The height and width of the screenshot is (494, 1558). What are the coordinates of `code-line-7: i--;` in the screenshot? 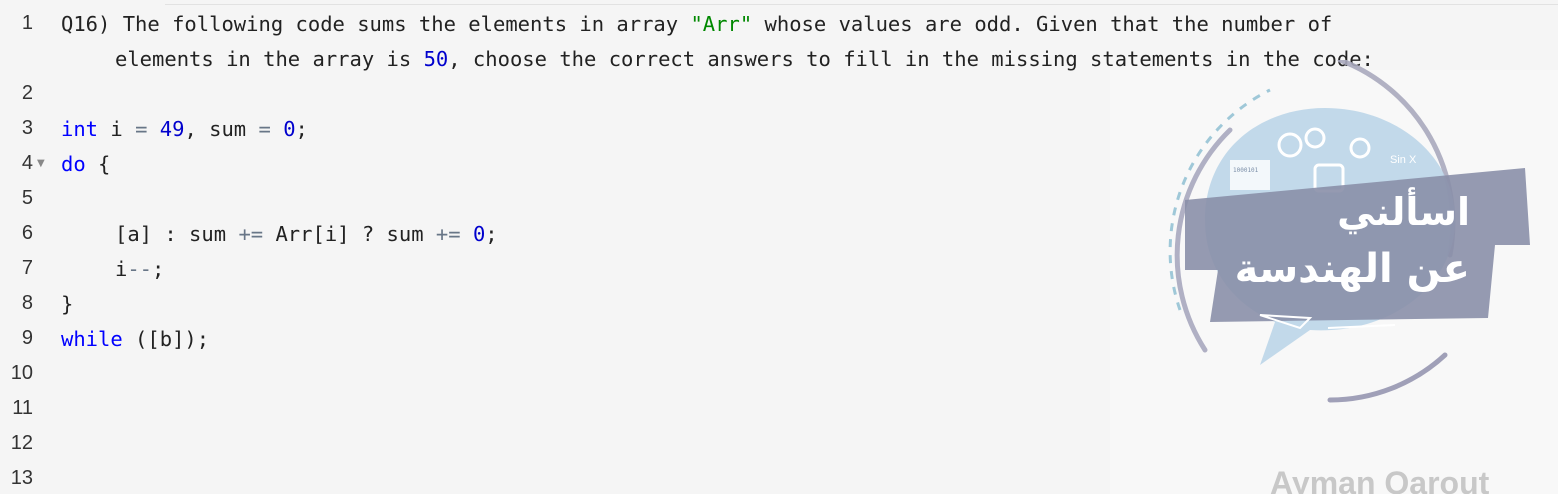 It's located at (139, 269).